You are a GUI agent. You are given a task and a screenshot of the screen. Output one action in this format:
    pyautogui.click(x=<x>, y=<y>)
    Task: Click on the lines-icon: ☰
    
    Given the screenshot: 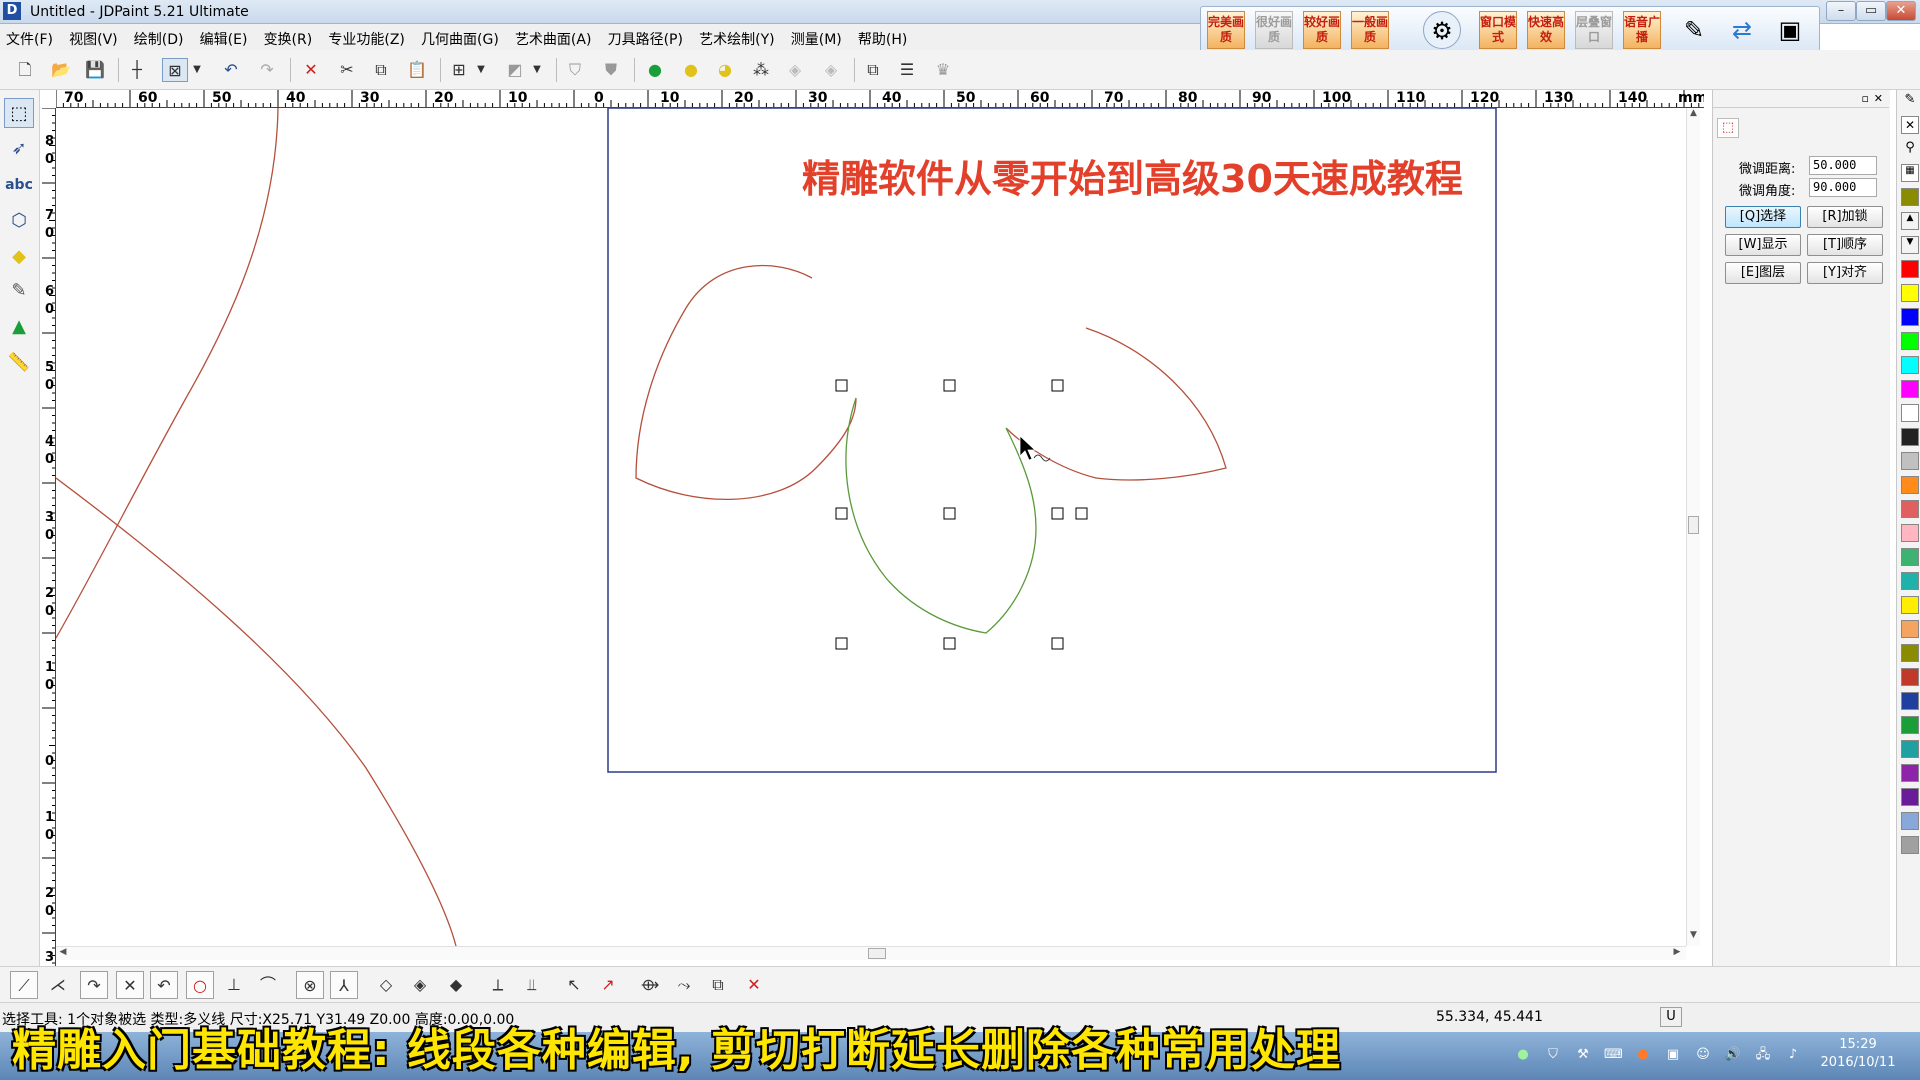 What is the action you would take?
    pyautogui.click(x=907, y=70)
    